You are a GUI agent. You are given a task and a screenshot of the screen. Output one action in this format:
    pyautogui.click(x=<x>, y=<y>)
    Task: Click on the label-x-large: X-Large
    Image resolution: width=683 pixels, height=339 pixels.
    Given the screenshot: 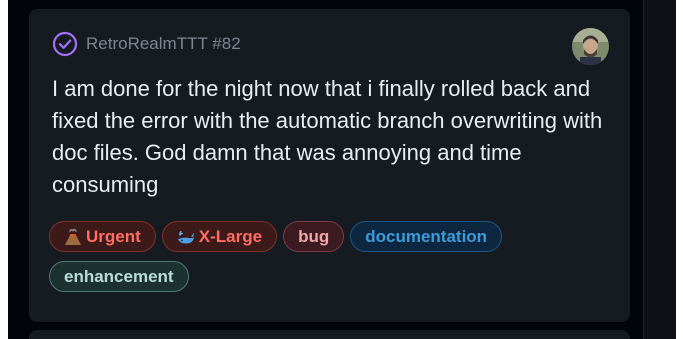 What is the action you would take?
    pyautogui.click(x=219, y=236)
    